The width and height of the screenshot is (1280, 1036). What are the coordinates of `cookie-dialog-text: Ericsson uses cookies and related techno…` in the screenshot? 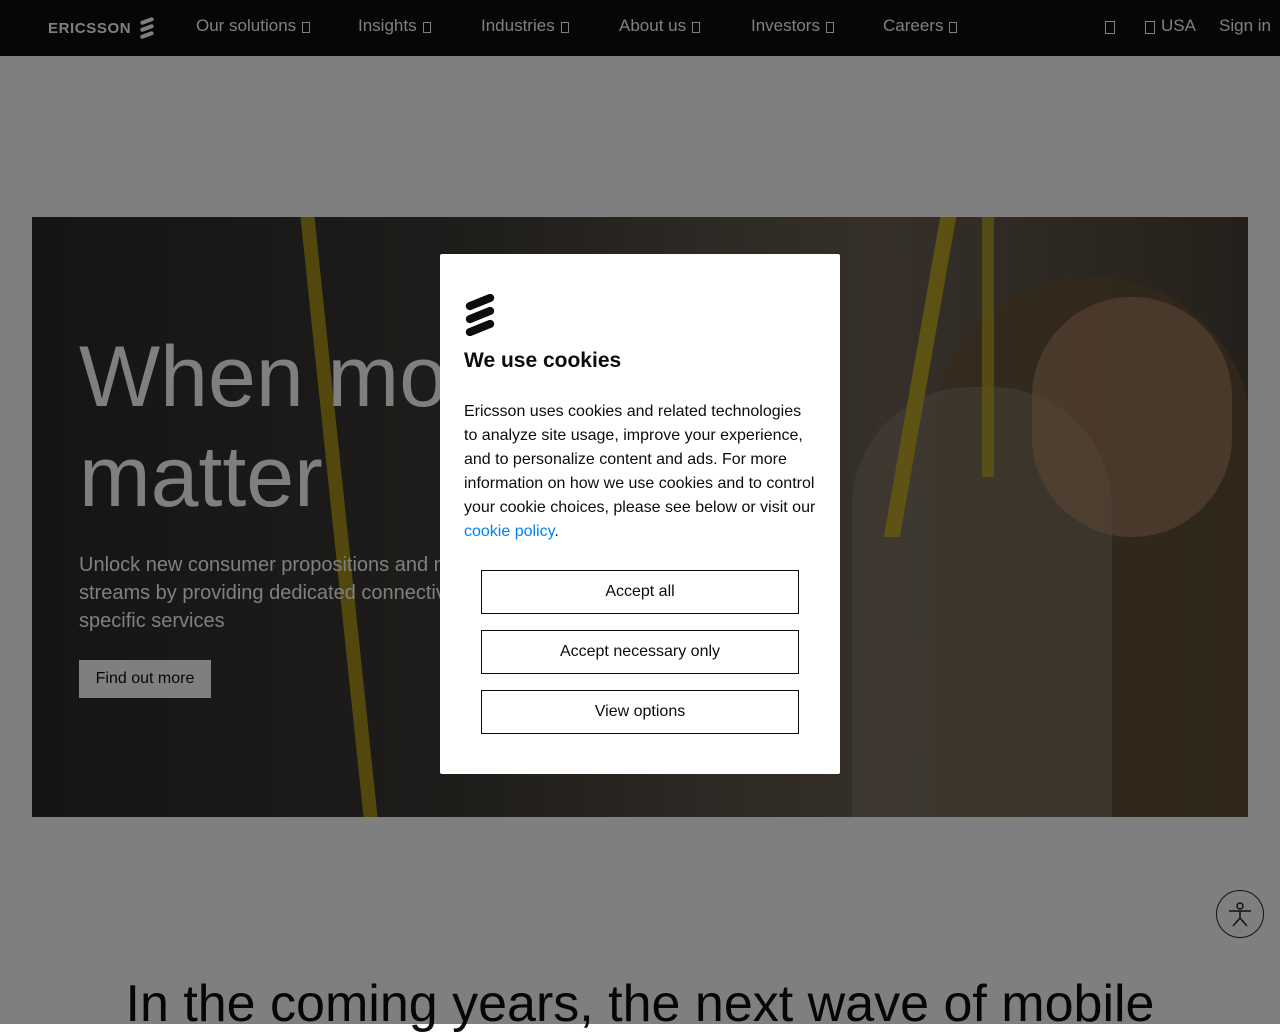 It's located at (640, 472).